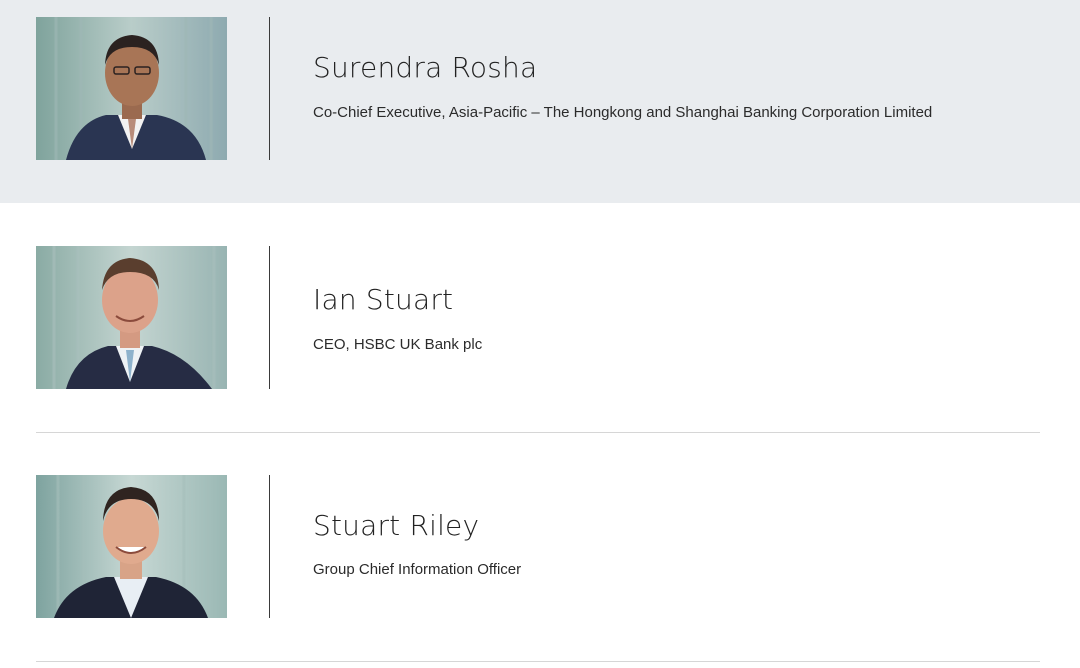  What do you see at coordinates (425, 67) in the screenshot?
I see `person-name: Surendra Rosha` at bounding box center [425, 67].